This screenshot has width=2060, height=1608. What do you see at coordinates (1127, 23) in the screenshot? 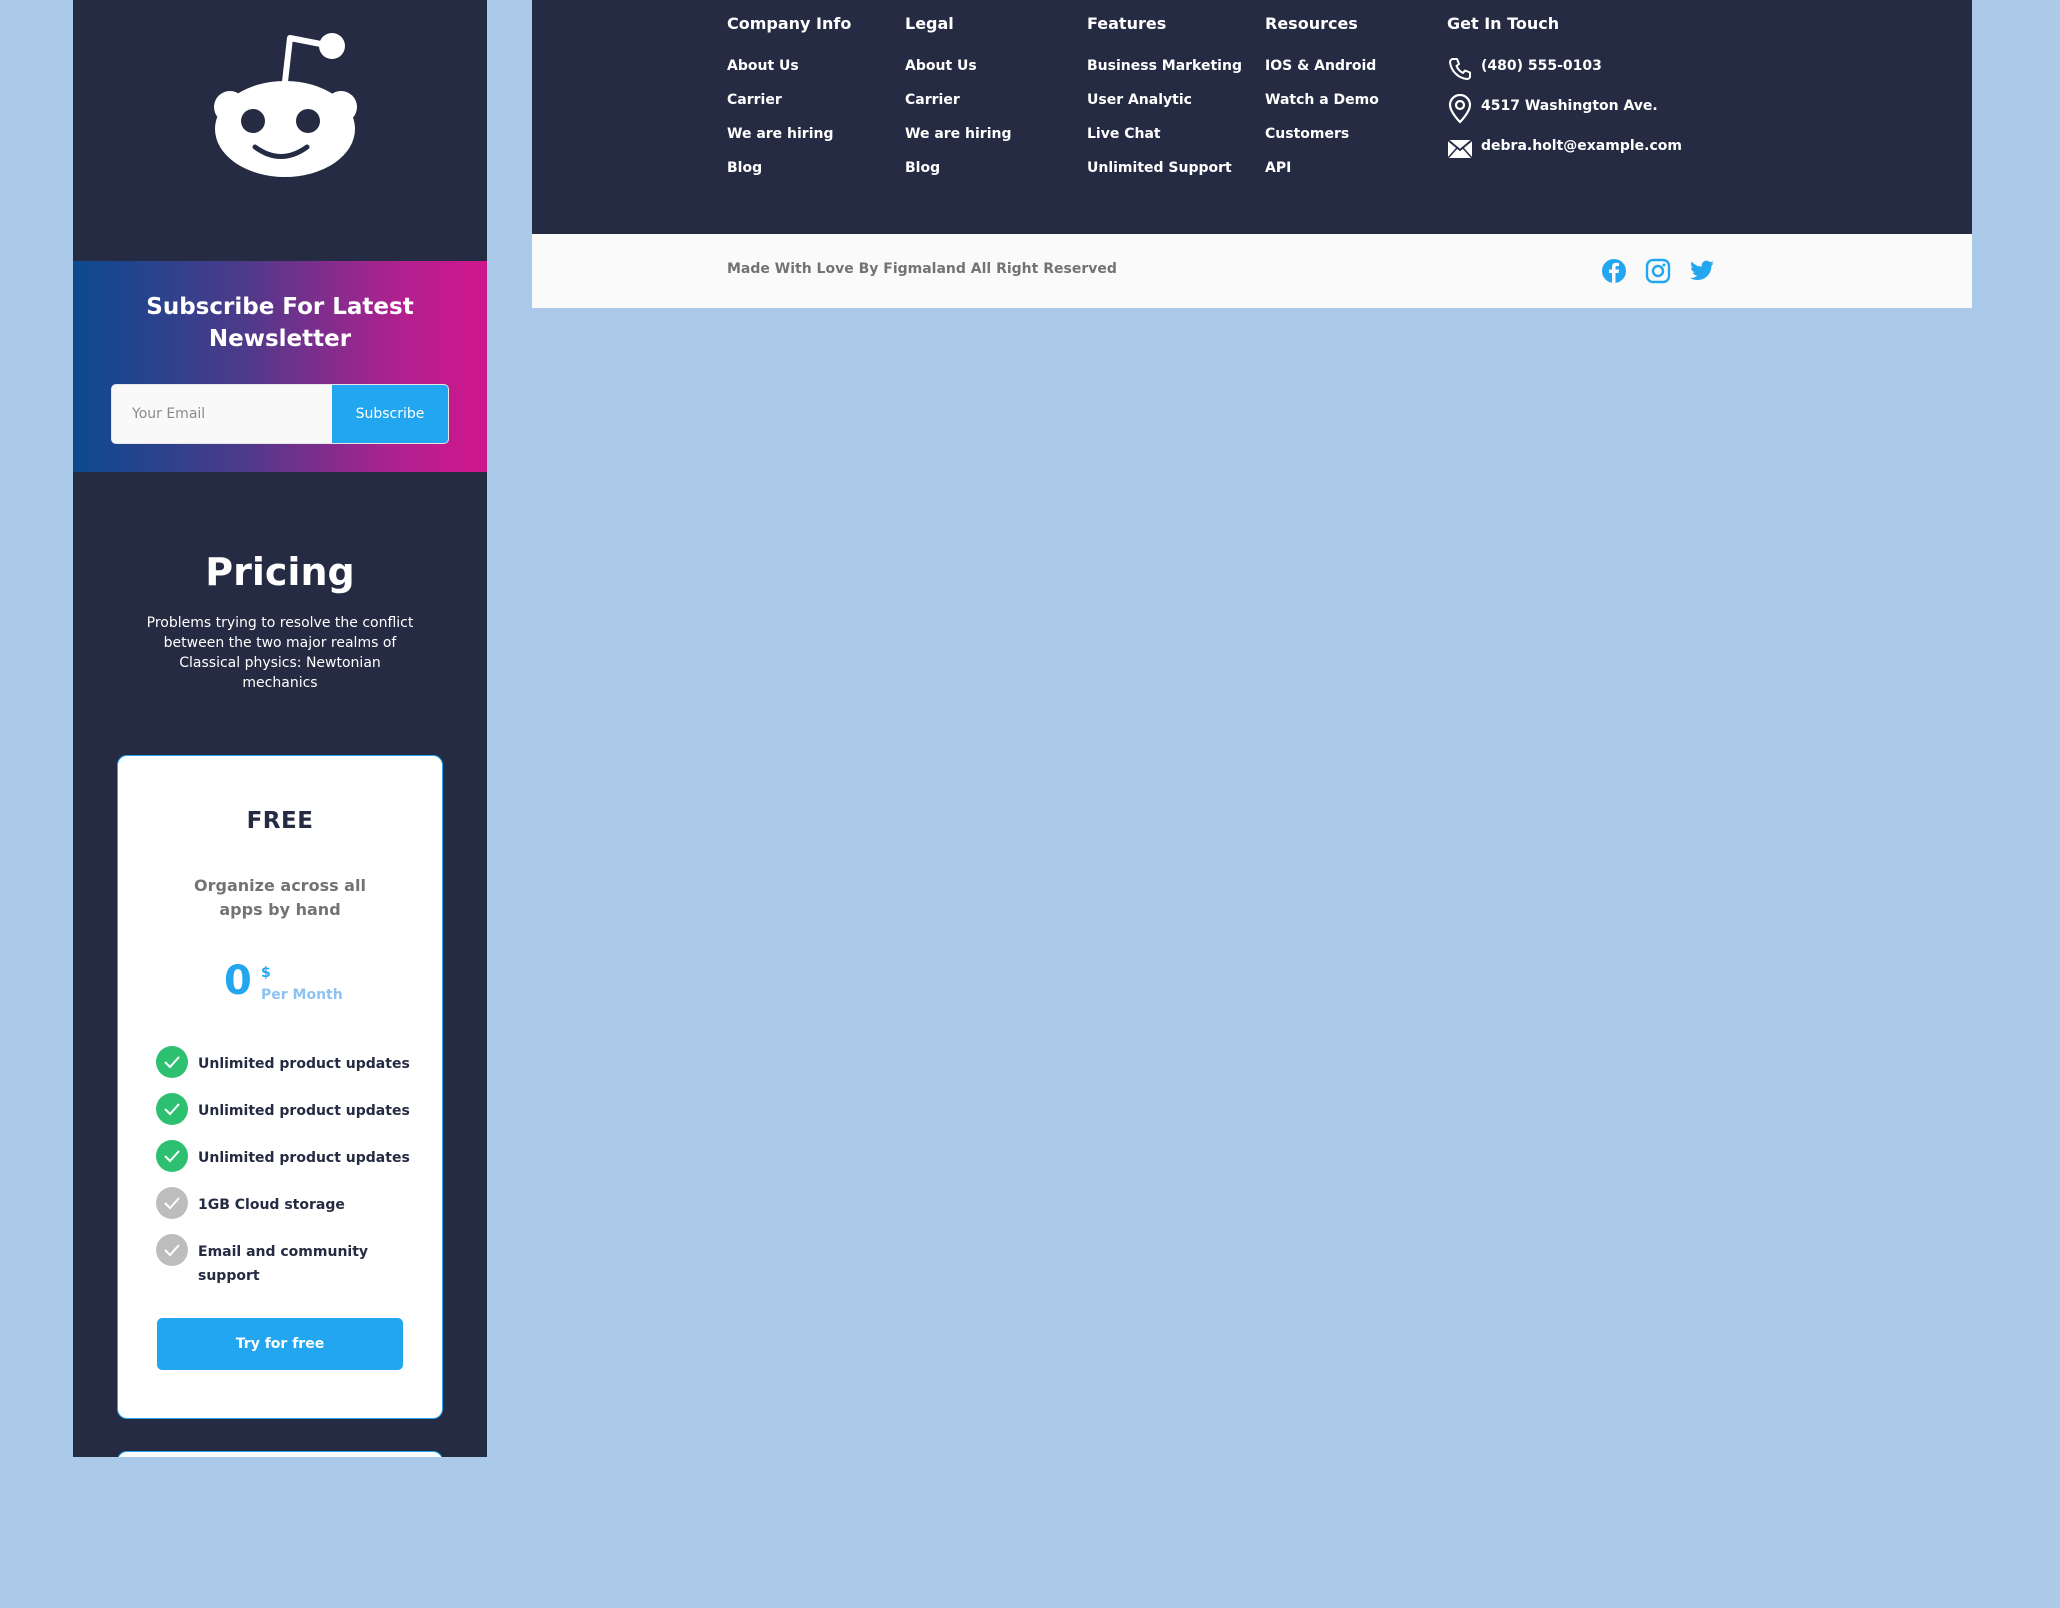
I see `footer-column-title: Features` at bounding box center [1127, 23].